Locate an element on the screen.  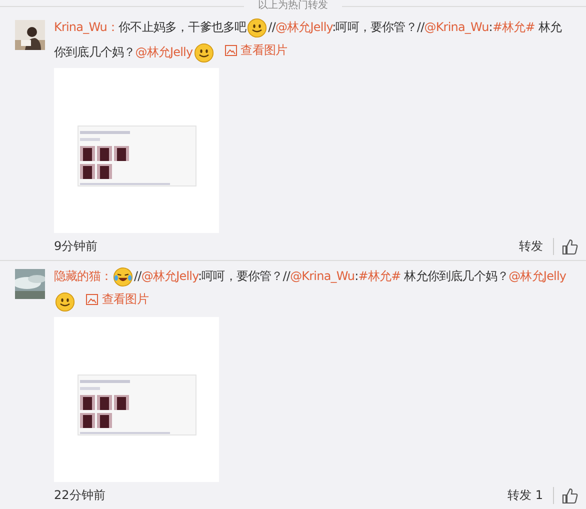
post-text: 林允你到底几个妈？ is located at coordinates (456, 276).